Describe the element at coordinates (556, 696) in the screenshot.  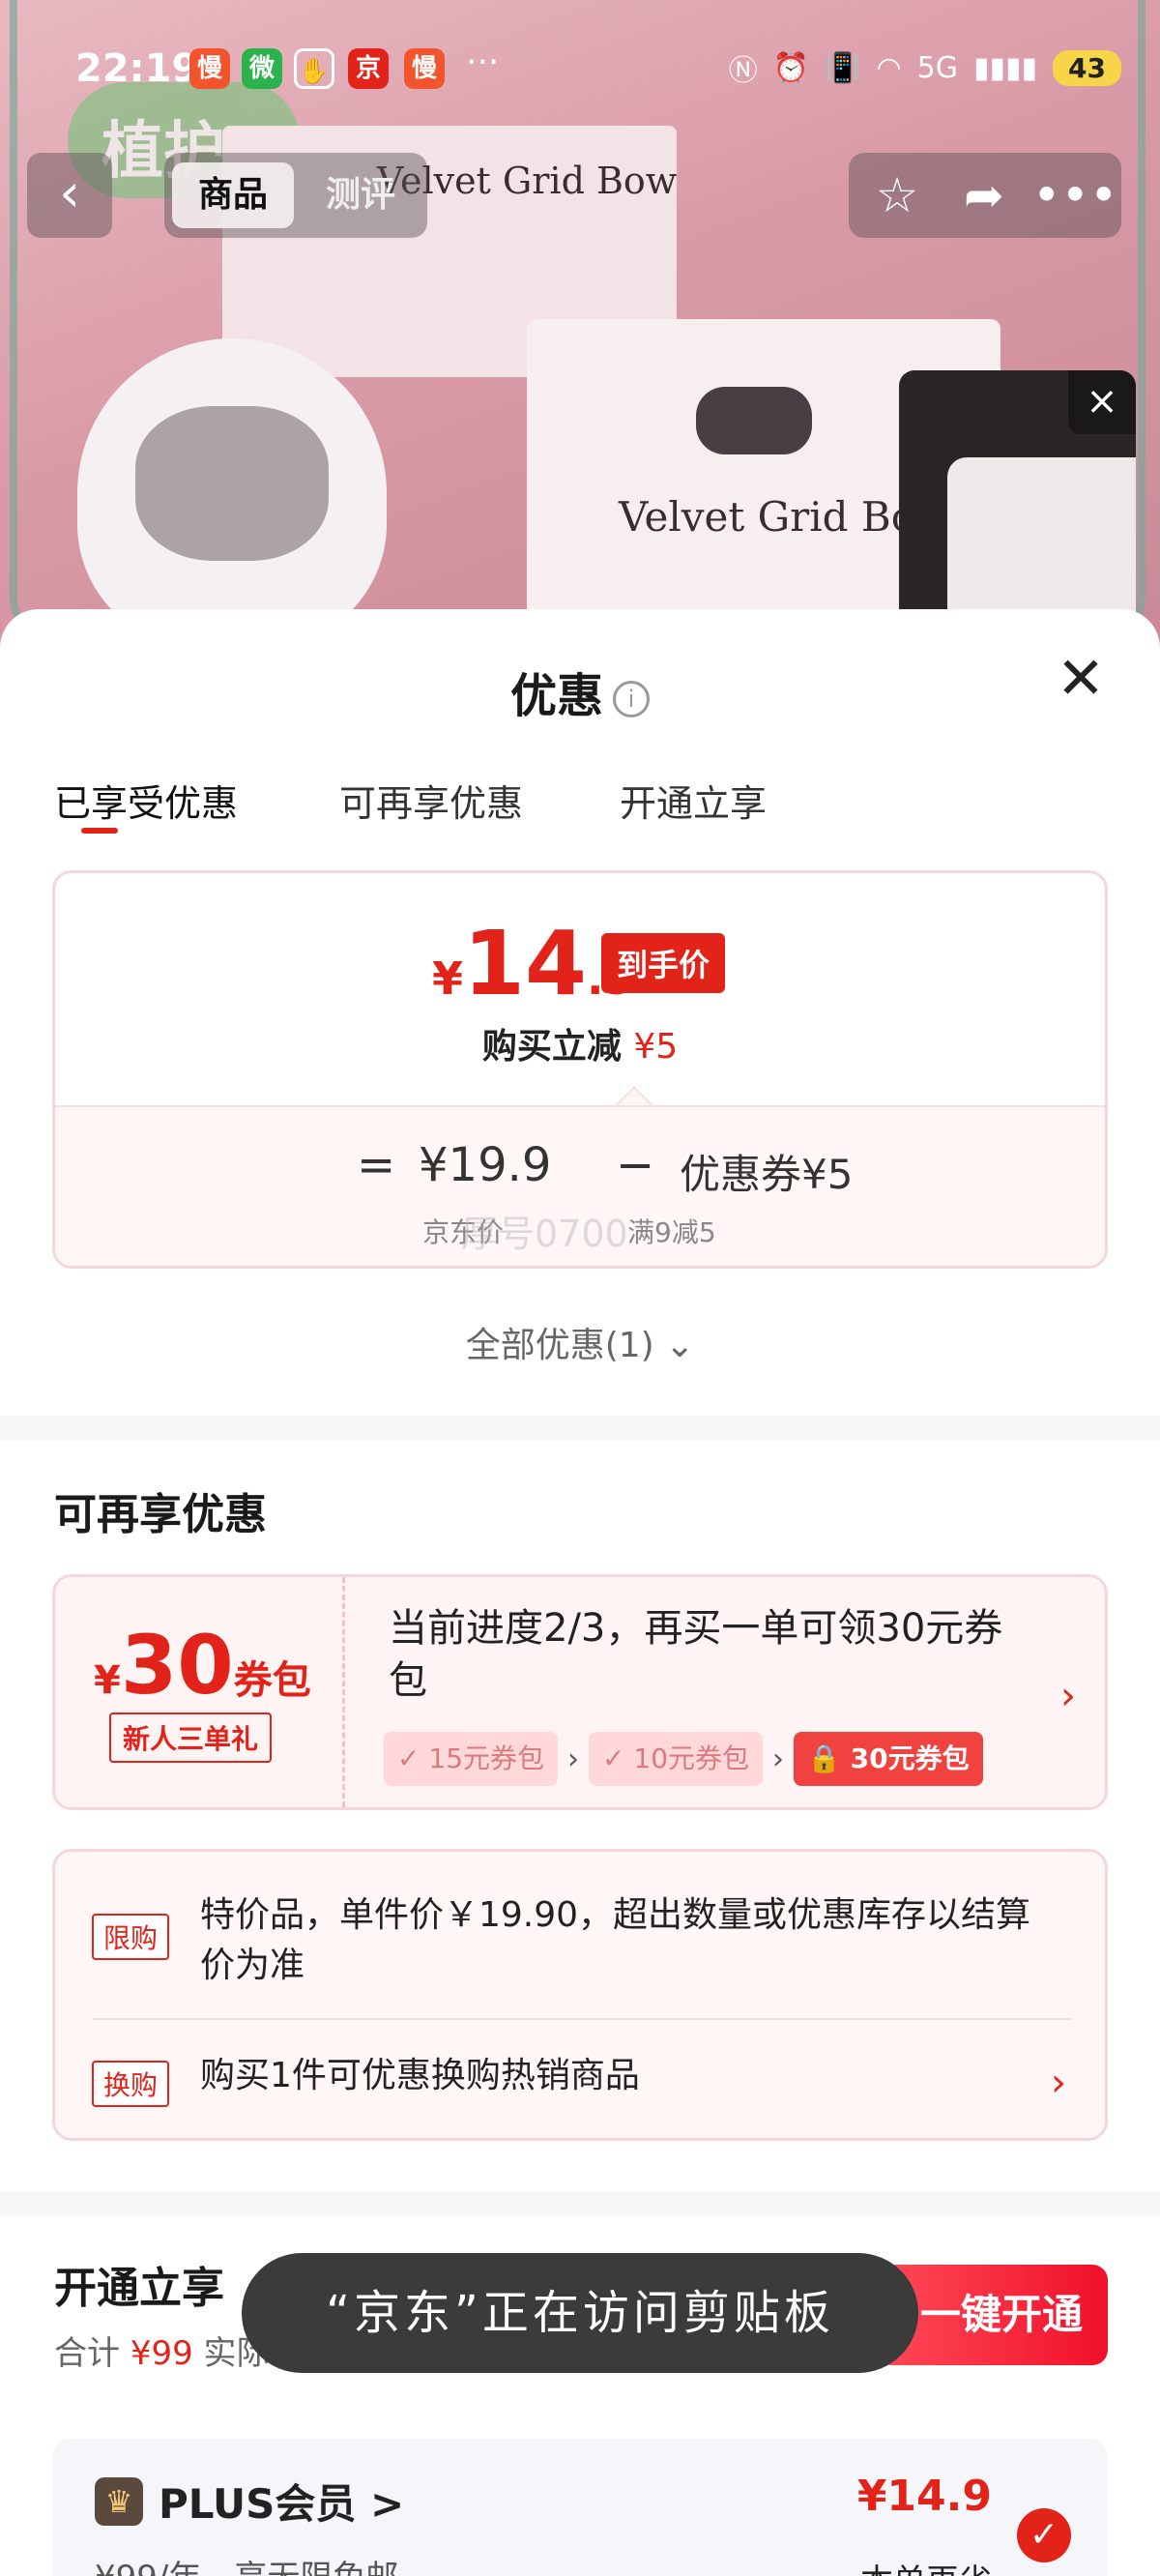
I see `sheet-title-text: 优惠` at that location.